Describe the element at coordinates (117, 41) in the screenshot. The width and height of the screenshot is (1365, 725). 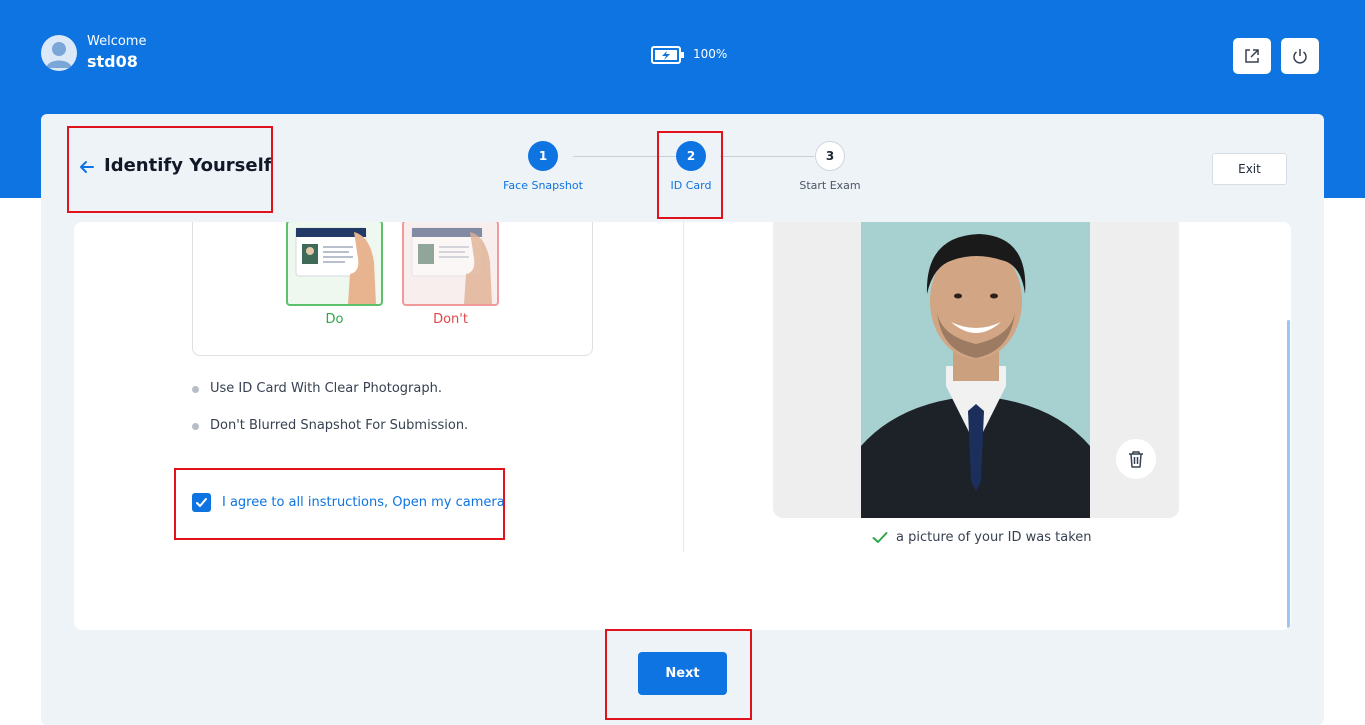
I see `welcome-label: Welcome` at that location.